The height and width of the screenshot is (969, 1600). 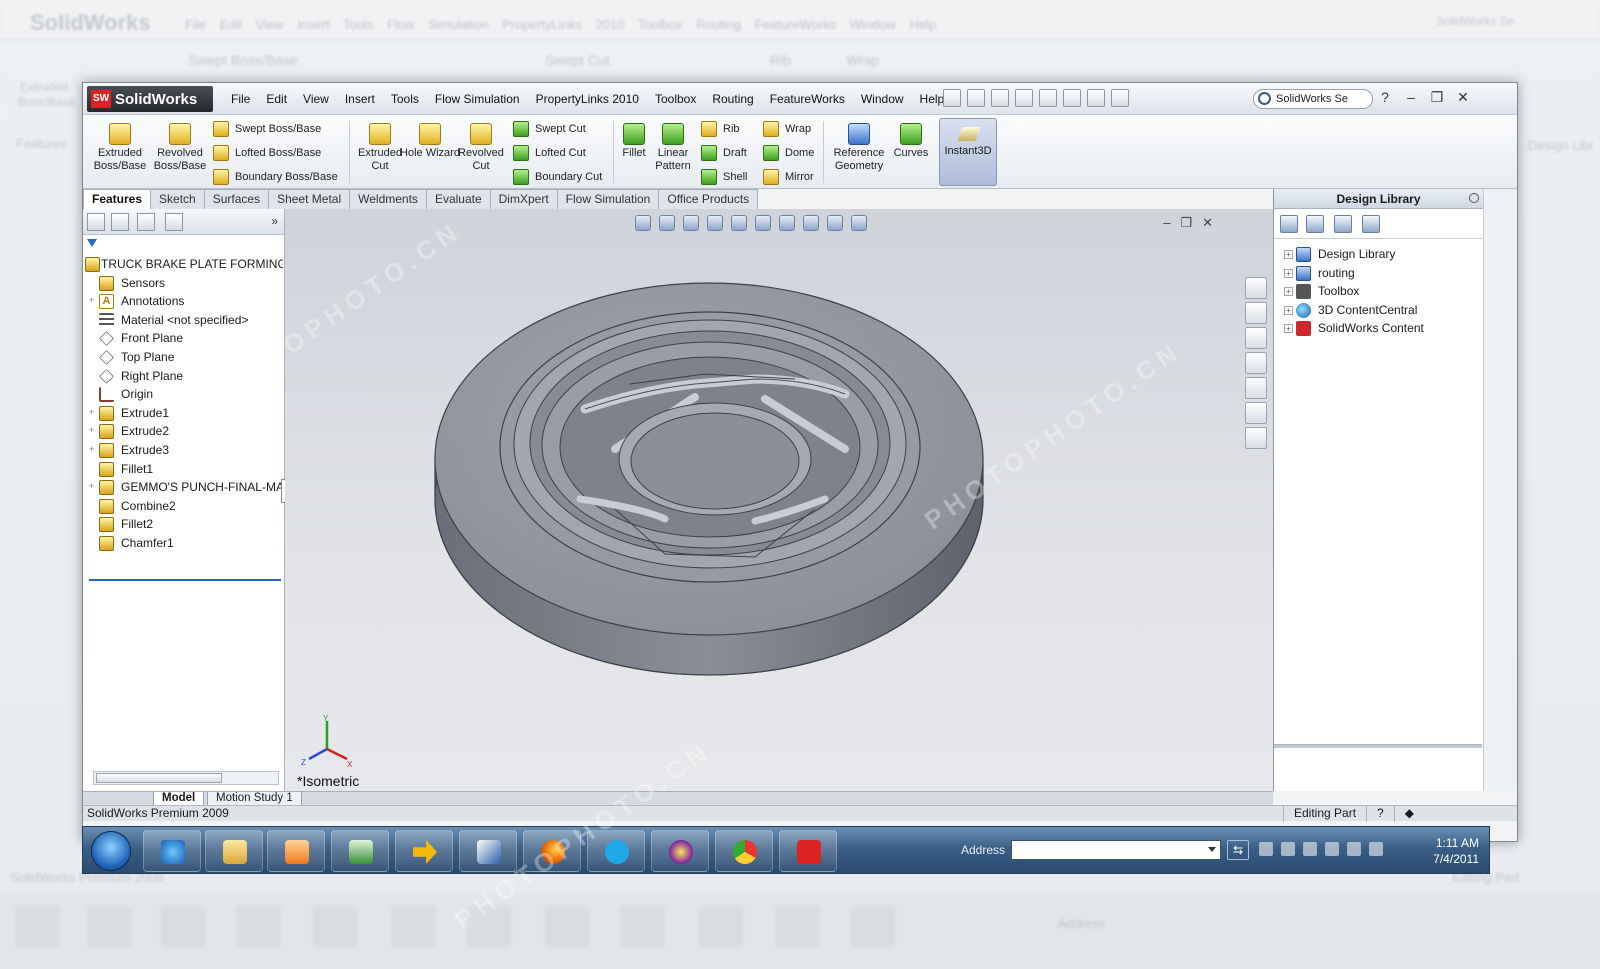 What do you see at coordinates (183, 413) in the screenshot?
I see `tree-item-extrude1: + Extrude1` at bounding box center [183, 413].